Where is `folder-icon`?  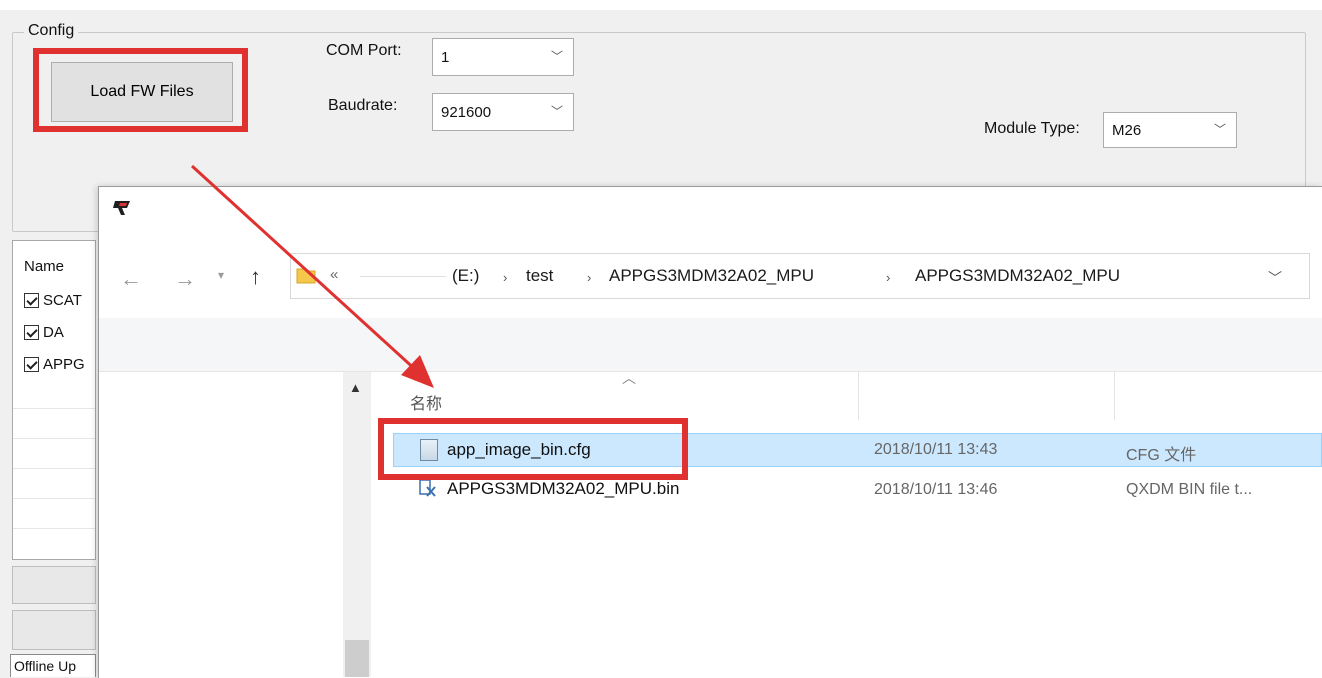
folder-icon is located at coordinates (306, 276).